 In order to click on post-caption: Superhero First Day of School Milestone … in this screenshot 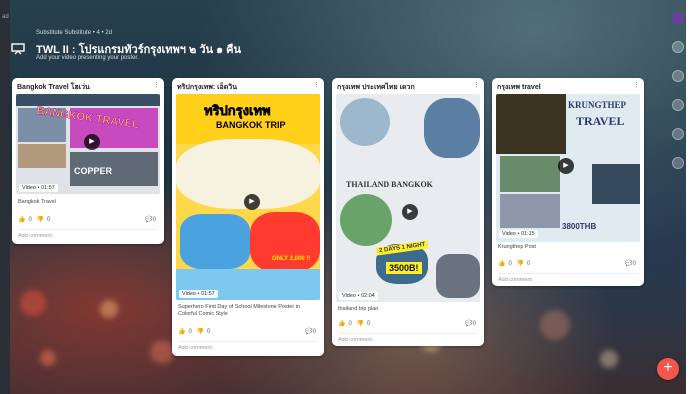, I will do `click(239, 310)`.